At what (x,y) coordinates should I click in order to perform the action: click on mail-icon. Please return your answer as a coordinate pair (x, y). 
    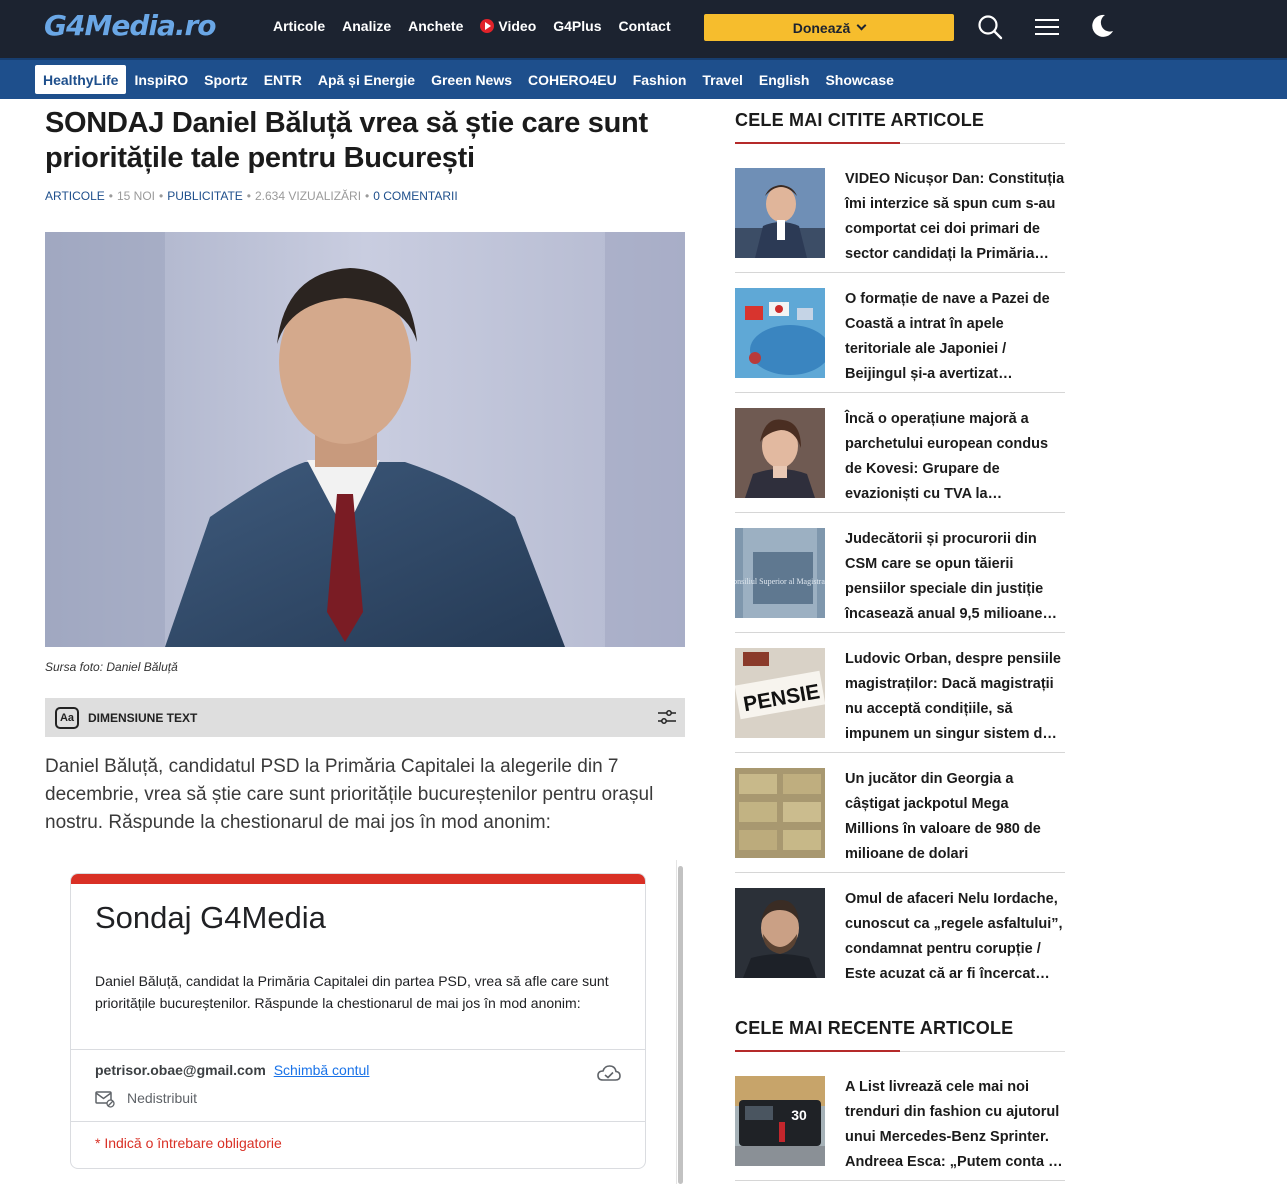
    Looking at the image, I should click on (105, 1099).